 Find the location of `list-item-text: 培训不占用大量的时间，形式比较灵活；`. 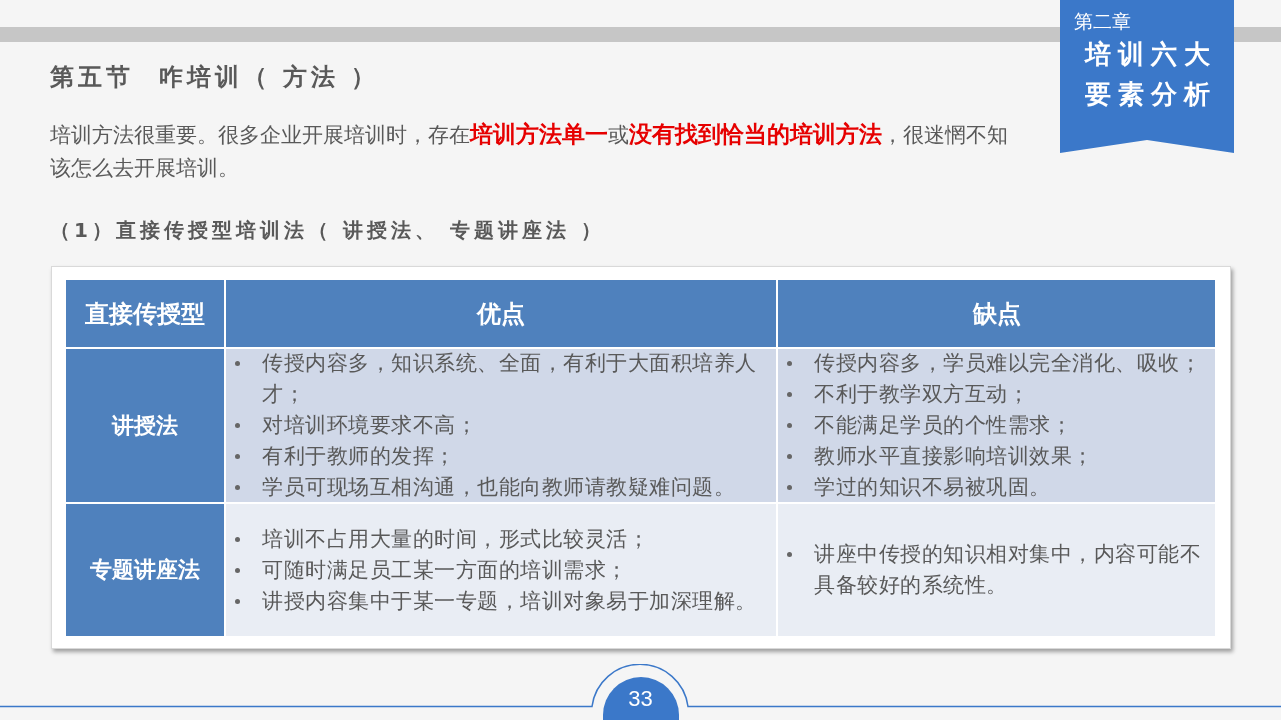

list-item-text: 培训不占用大量的时间，形式比较灵活； is located at coordinates (455, 539).